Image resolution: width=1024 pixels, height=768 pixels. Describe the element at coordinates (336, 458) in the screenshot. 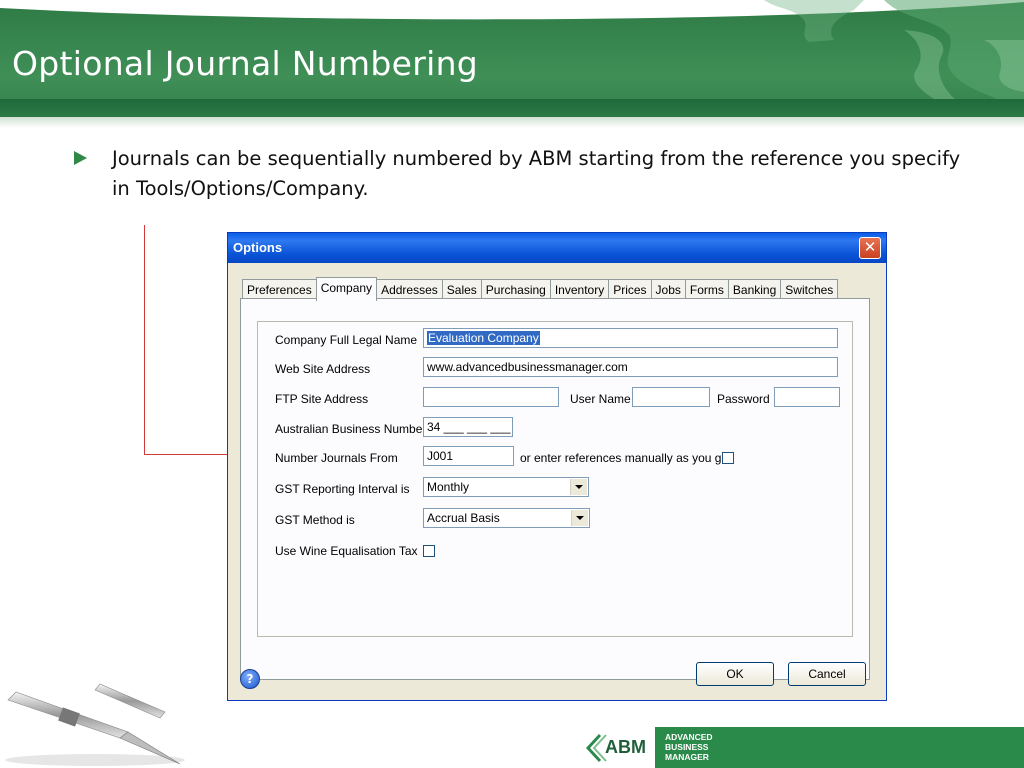

I see `journals-label: Number Journals From` at that location.